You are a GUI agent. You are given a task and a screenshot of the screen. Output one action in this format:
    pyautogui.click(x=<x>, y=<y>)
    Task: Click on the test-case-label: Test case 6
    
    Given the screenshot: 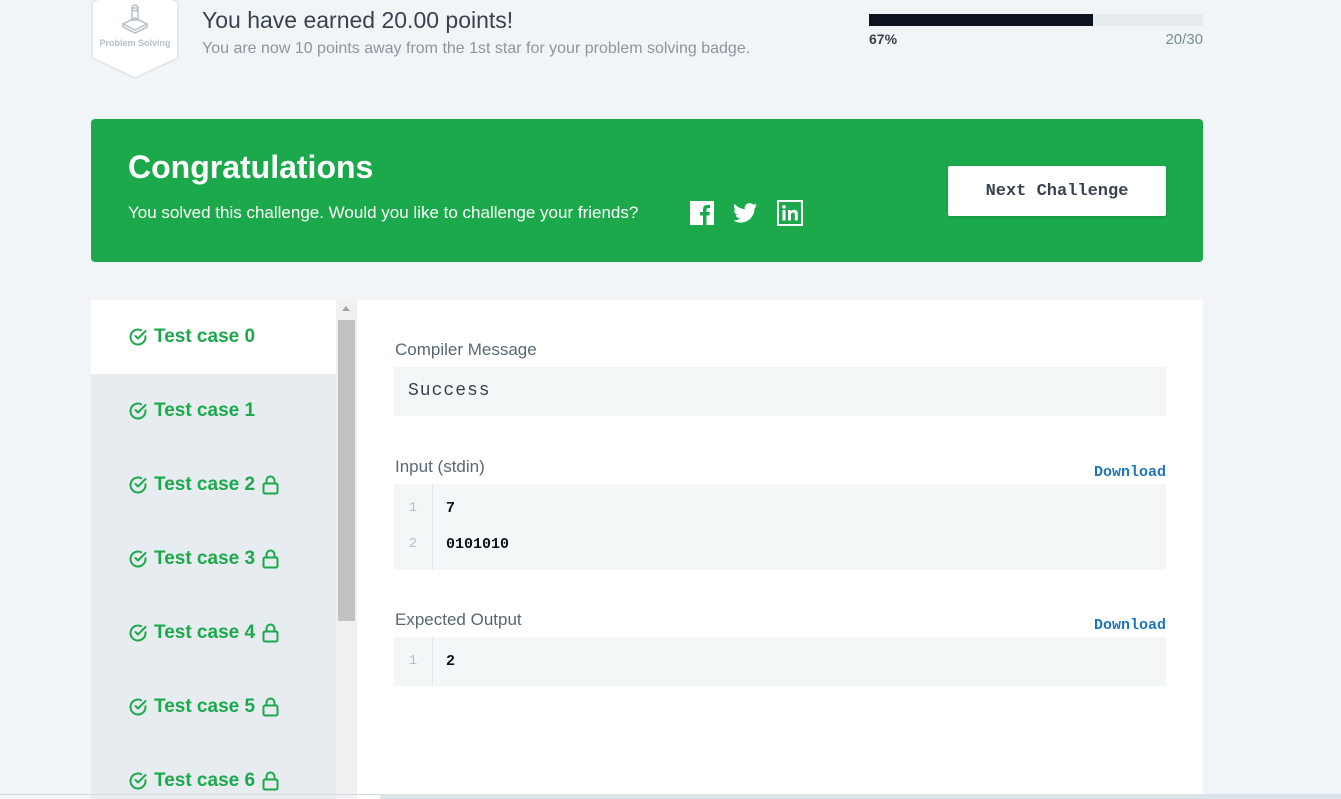 What is the action you would take?
    pyautogui.click(x=205, y=780)
    